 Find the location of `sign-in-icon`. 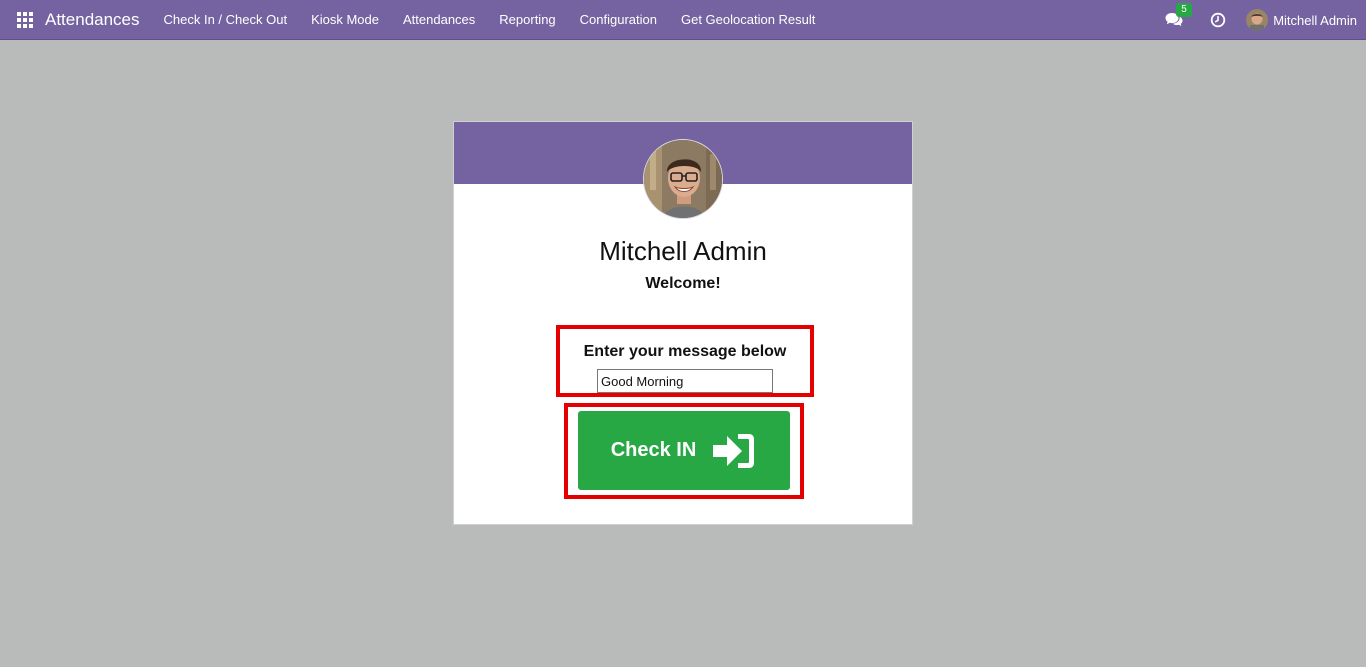

sign-in-icon is located at coordinates (734, 450).